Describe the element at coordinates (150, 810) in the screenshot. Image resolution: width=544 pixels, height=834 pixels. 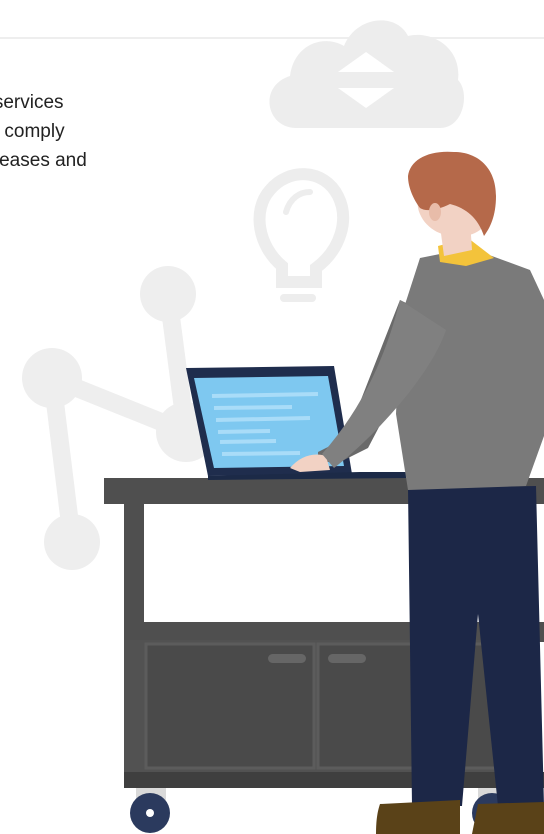
I see `wheel-left` at that location.